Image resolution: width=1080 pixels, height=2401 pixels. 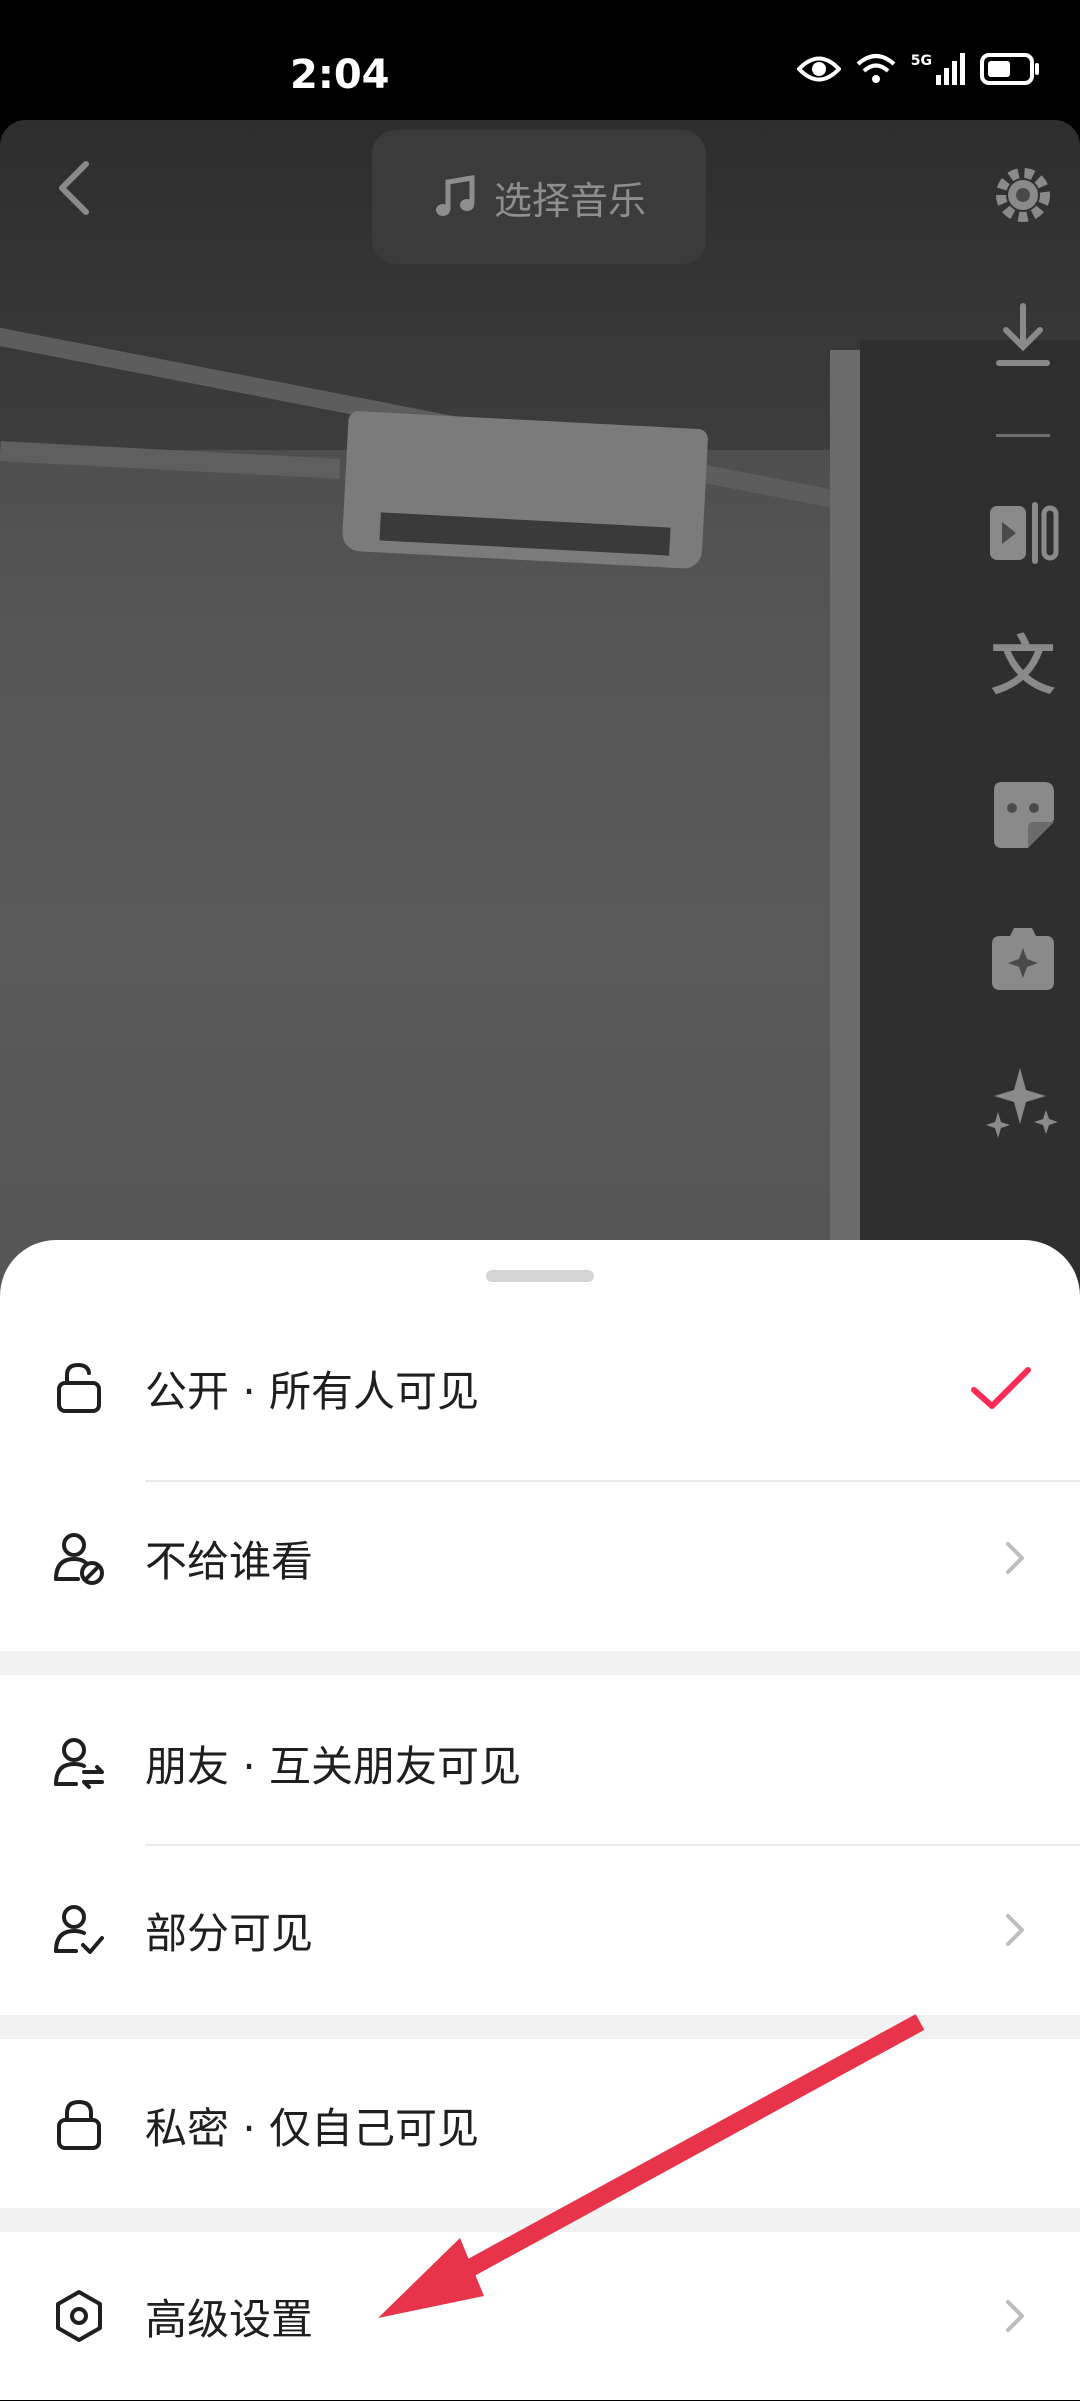 I want to click on music-note-icon, so click(x=455, y=195).